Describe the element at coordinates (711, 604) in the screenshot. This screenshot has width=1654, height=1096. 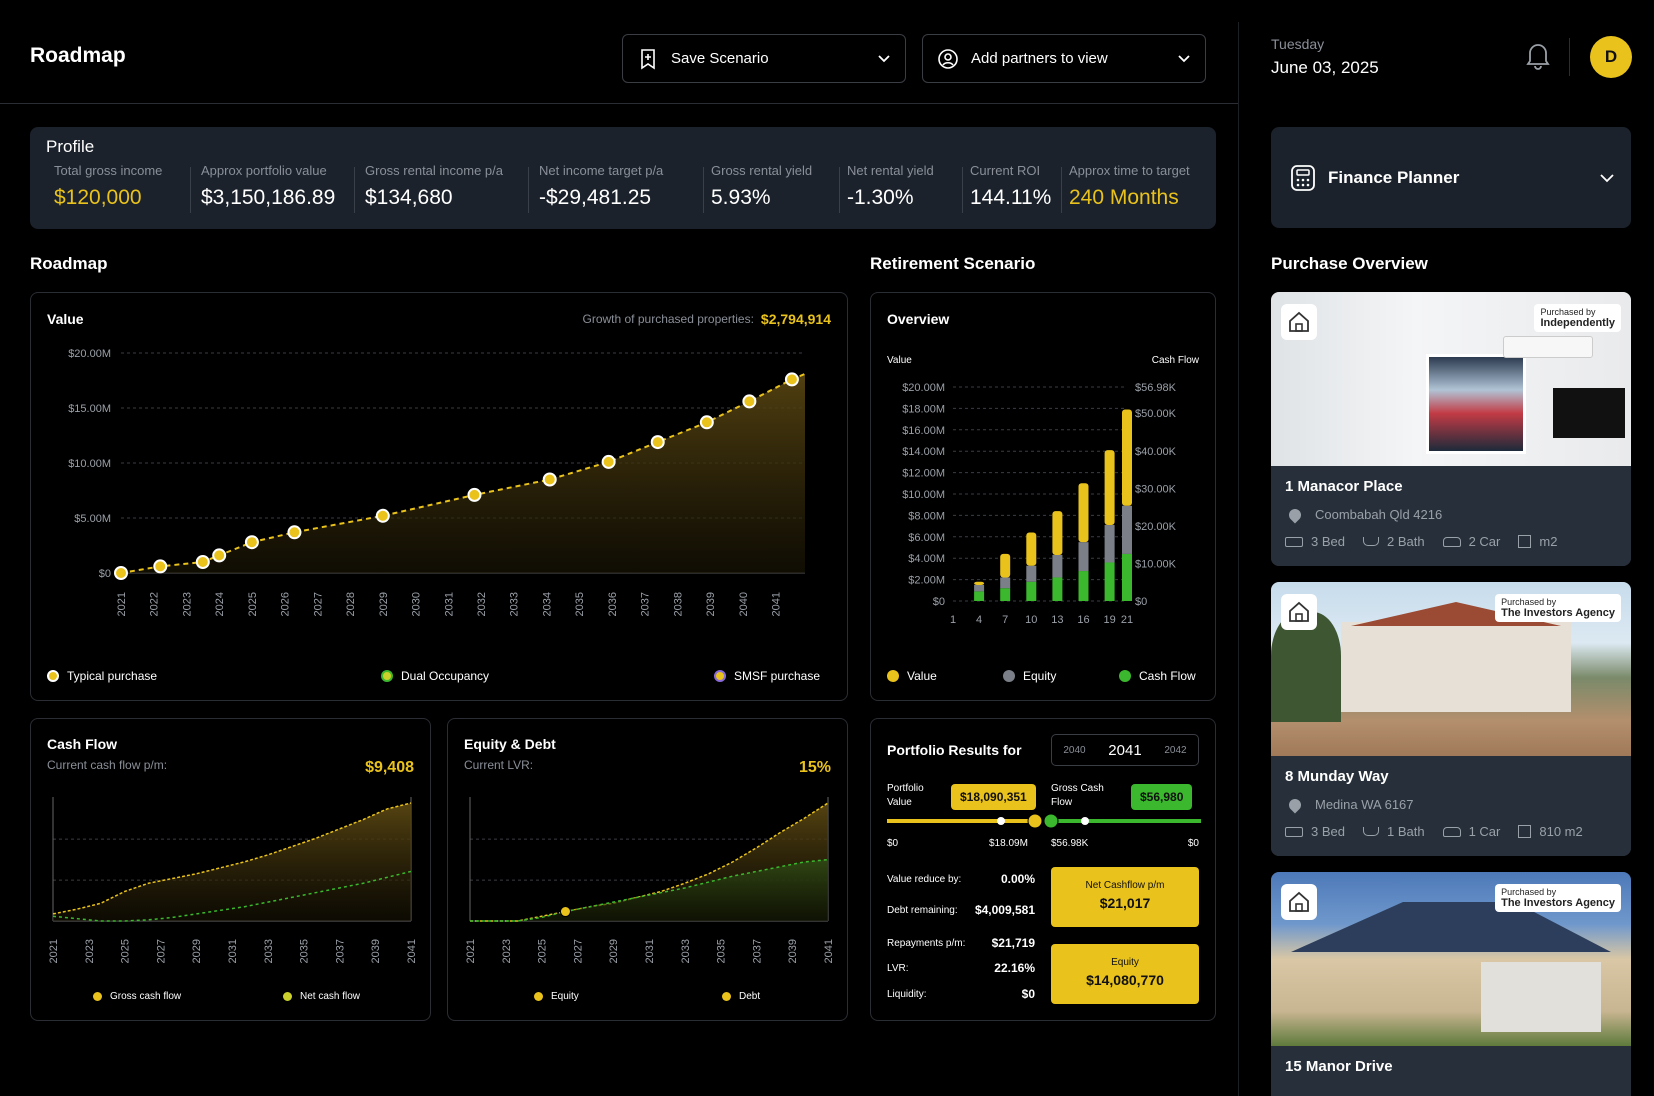
I see `x-tick-label: 2039` at that location.